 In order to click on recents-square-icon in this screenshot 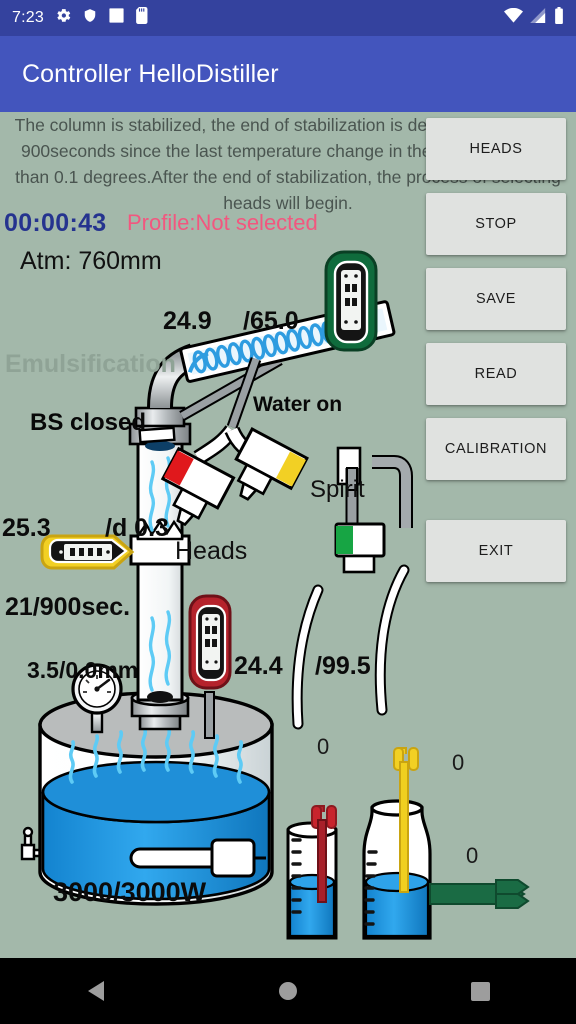, I will do `click(480, 991)`.